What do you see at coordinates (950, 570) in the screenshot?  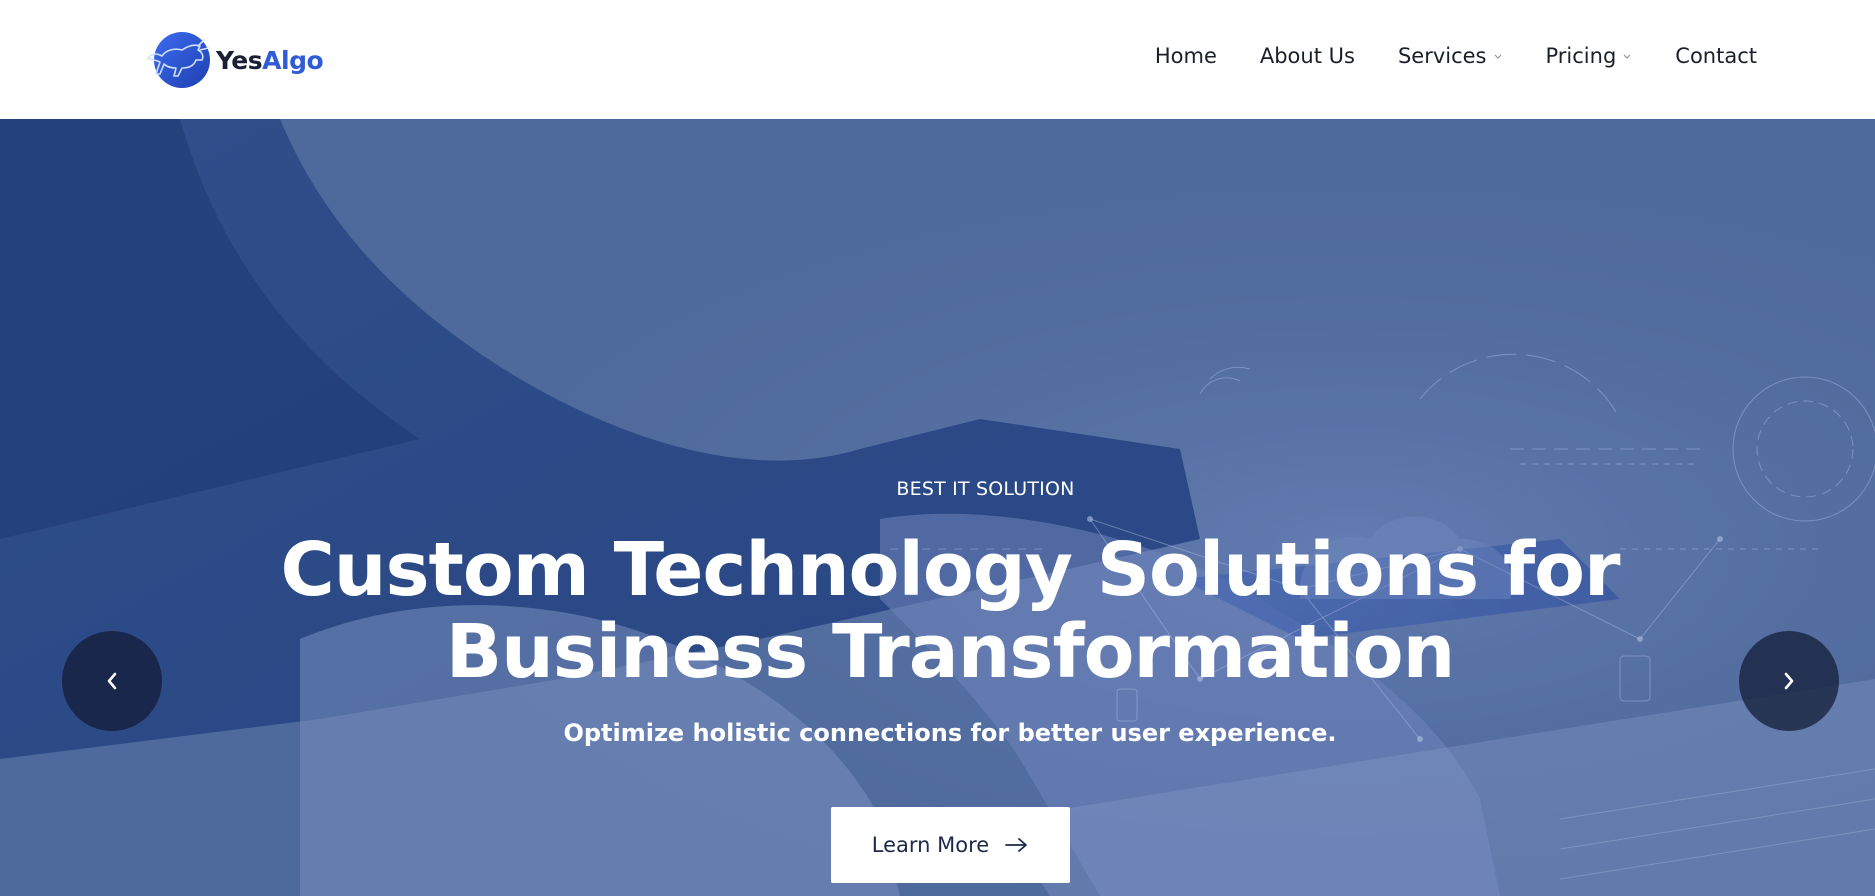 I see `hero-title-line1: Custom Technology Solutions for` at bounding box center [950, 570].